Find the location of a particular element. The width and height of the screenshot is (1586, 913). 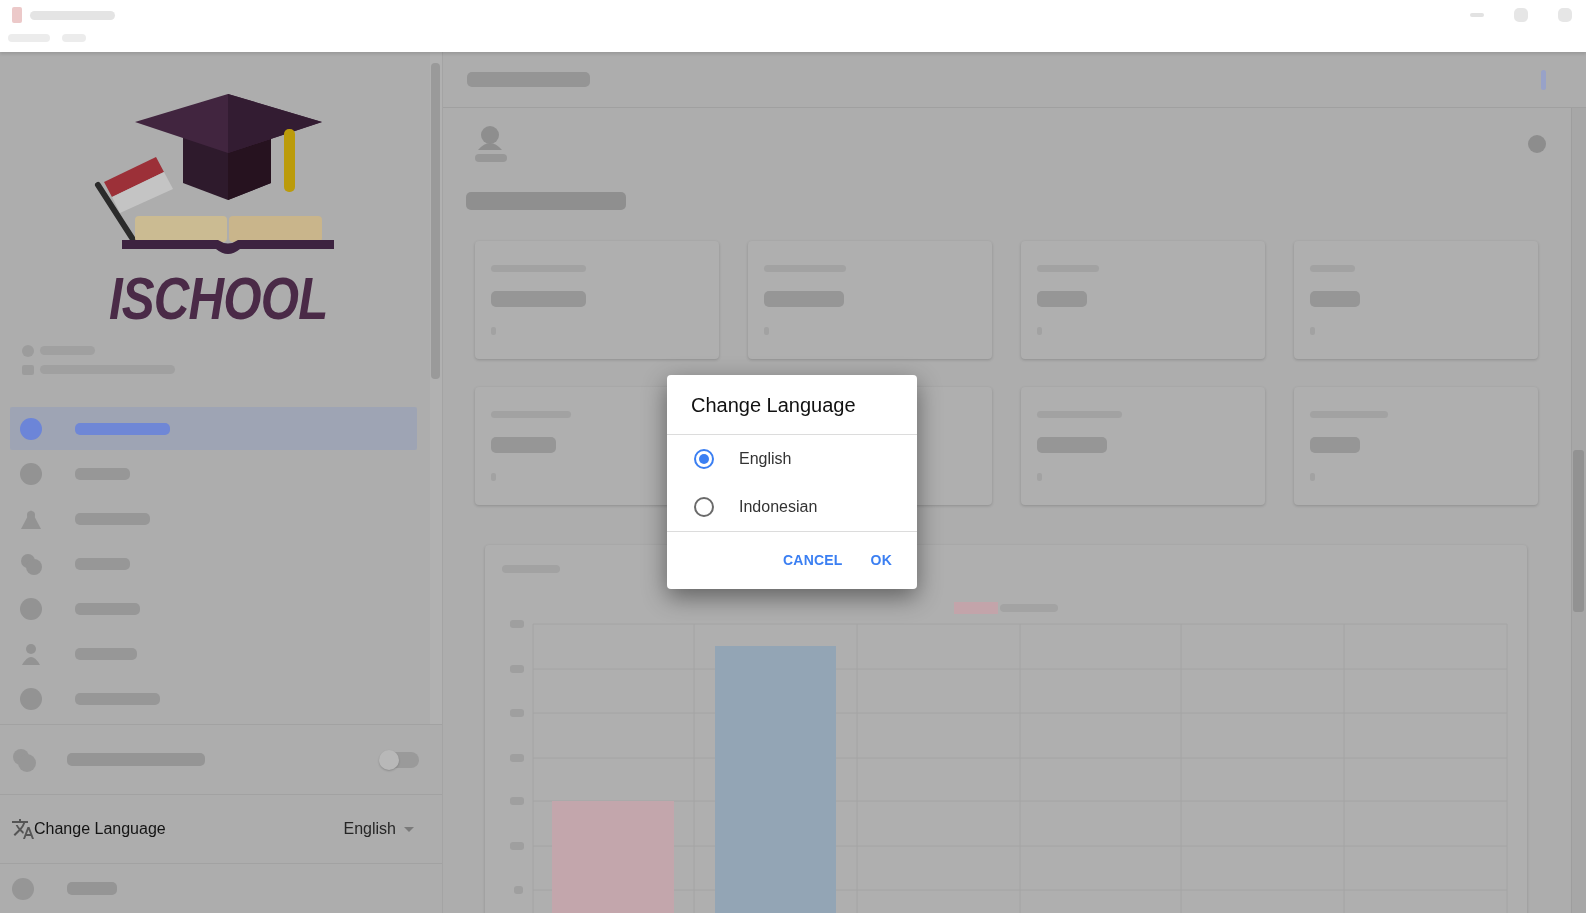

logo-text: ISCHOOL is located at coordinates (218, 299).